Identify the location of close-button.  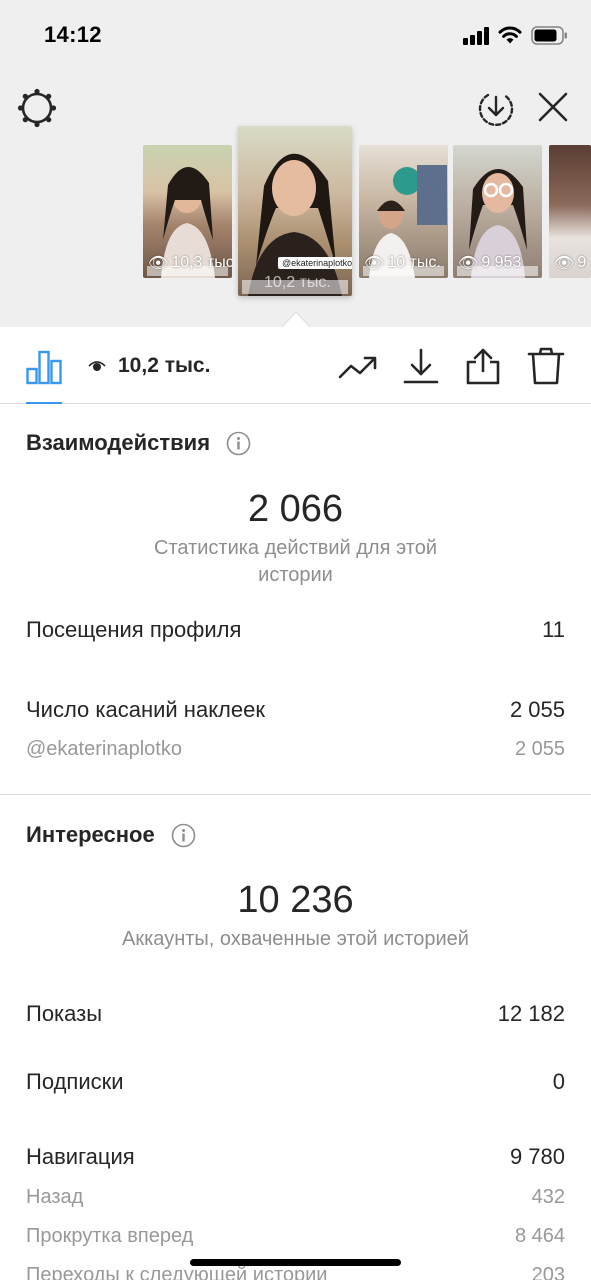
(553, 107).